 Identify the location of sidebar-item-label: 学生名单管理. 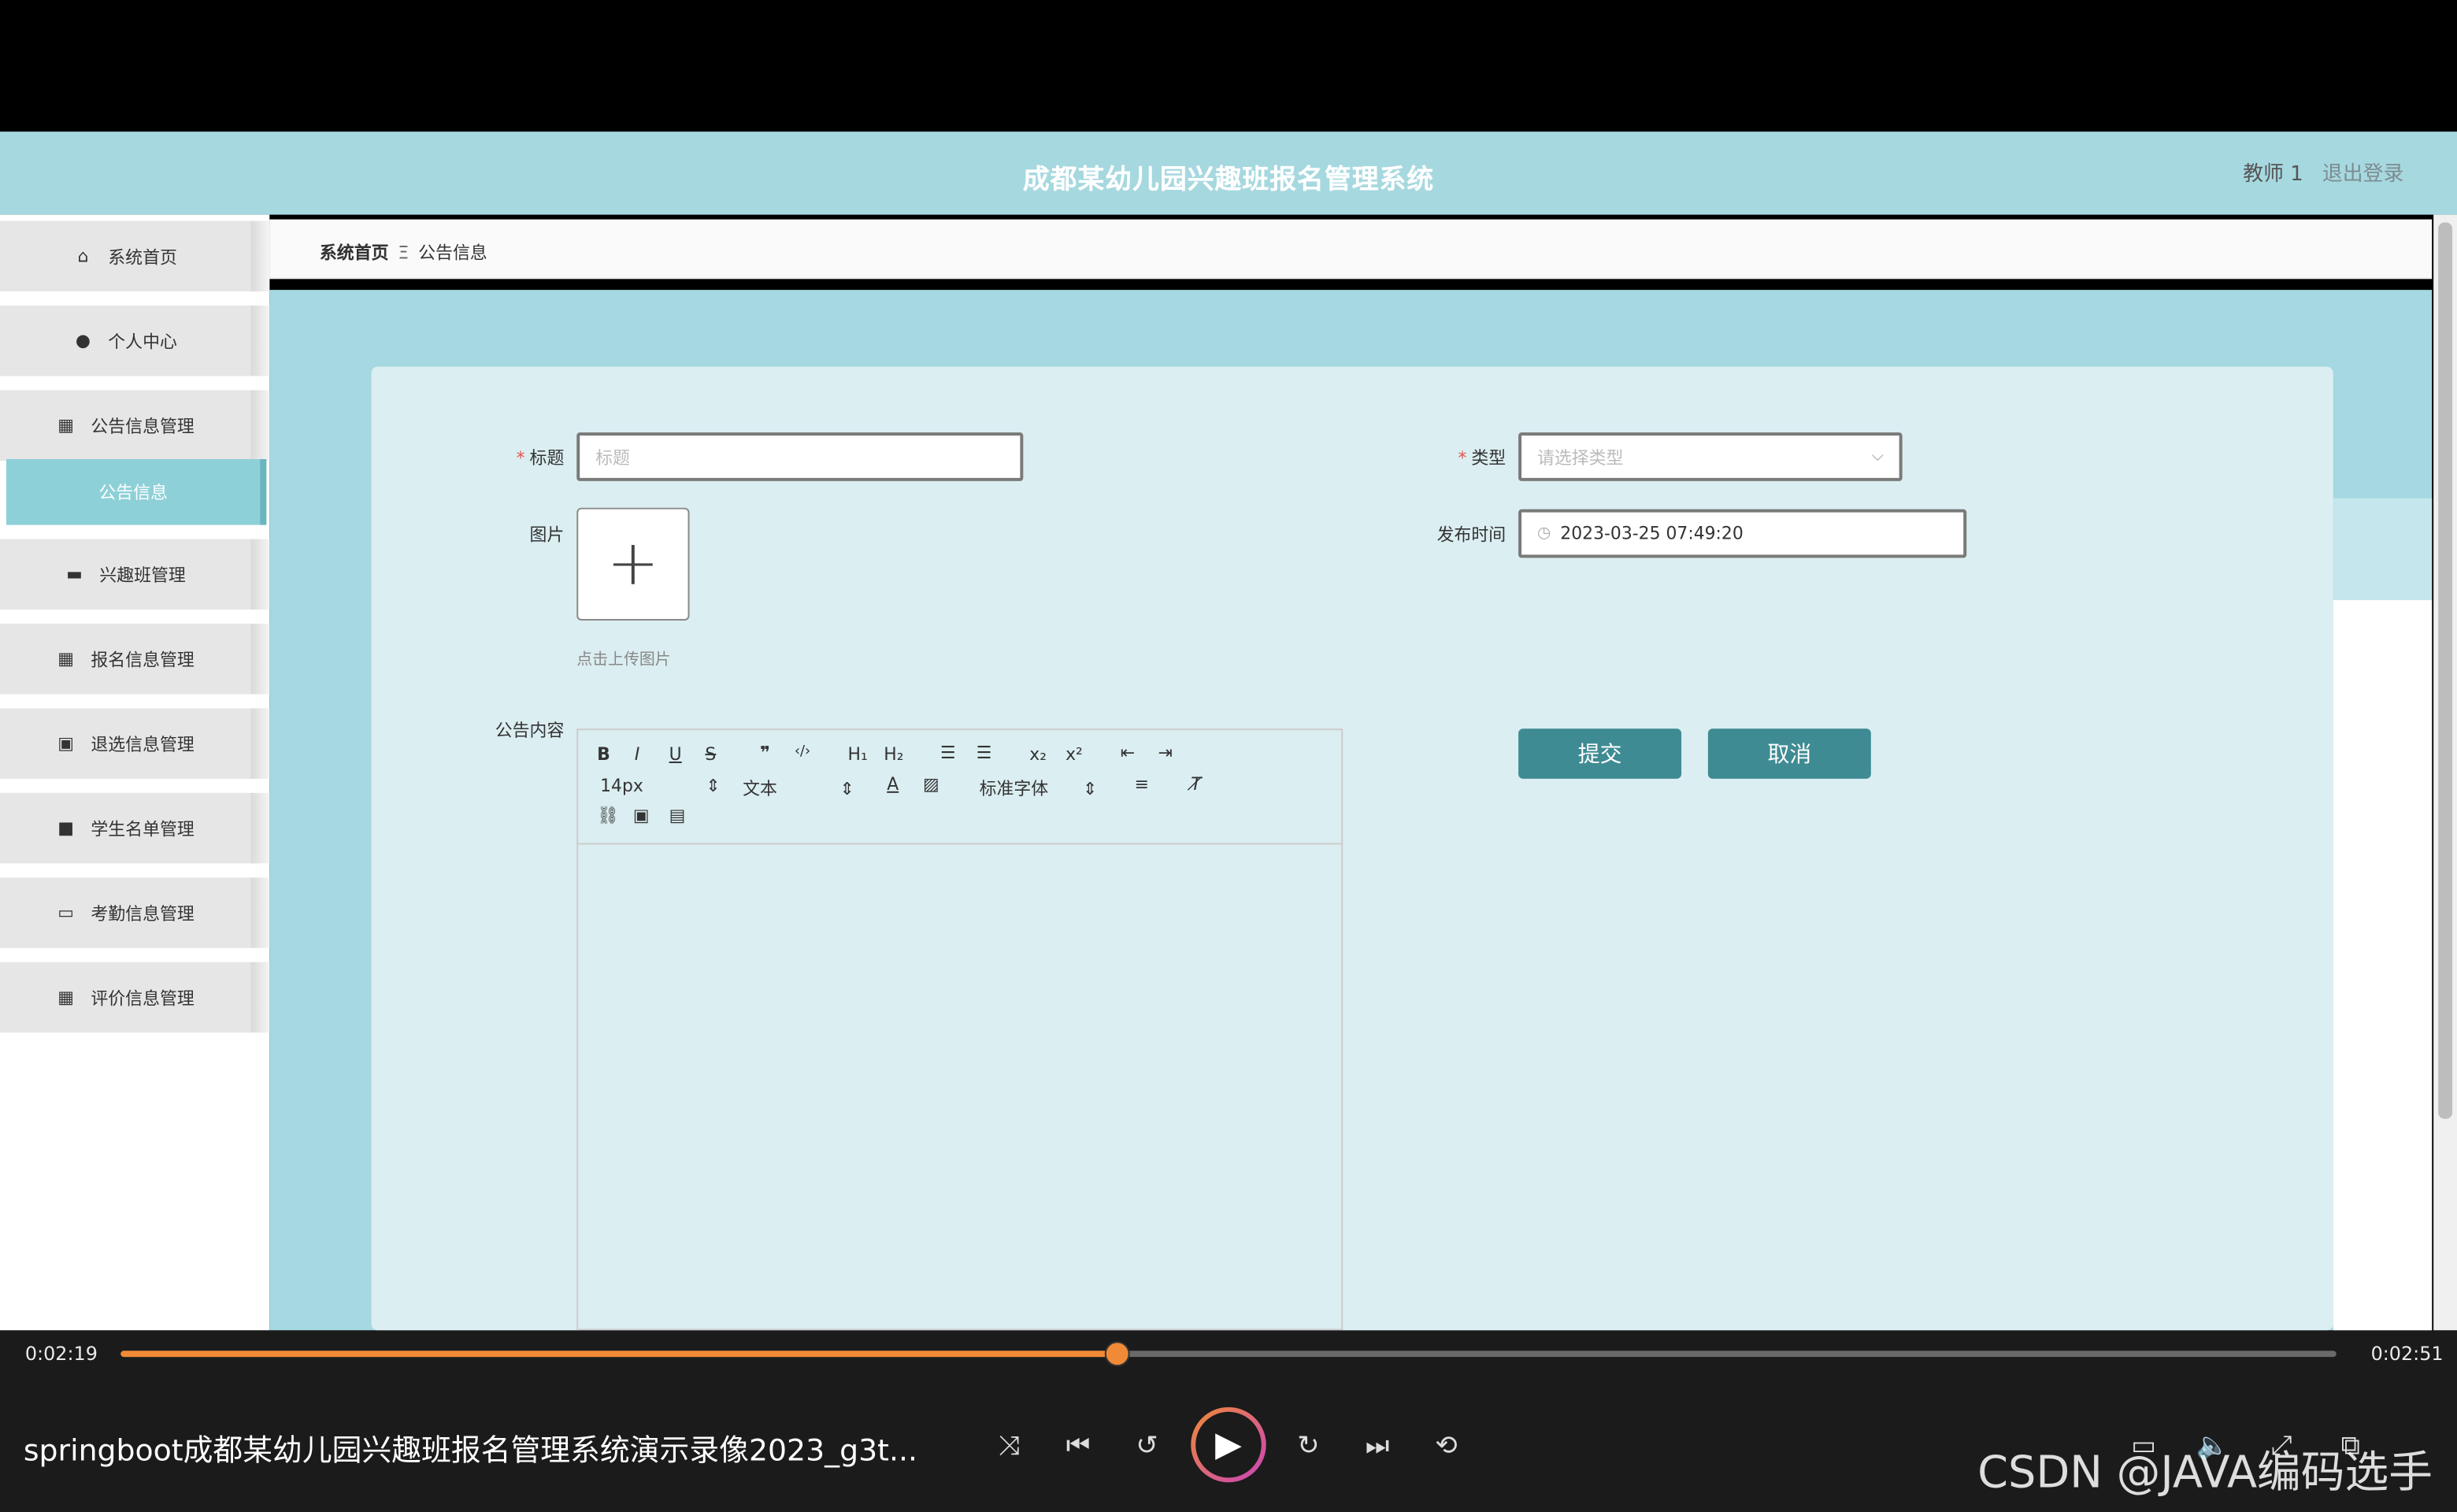
(143, 828).